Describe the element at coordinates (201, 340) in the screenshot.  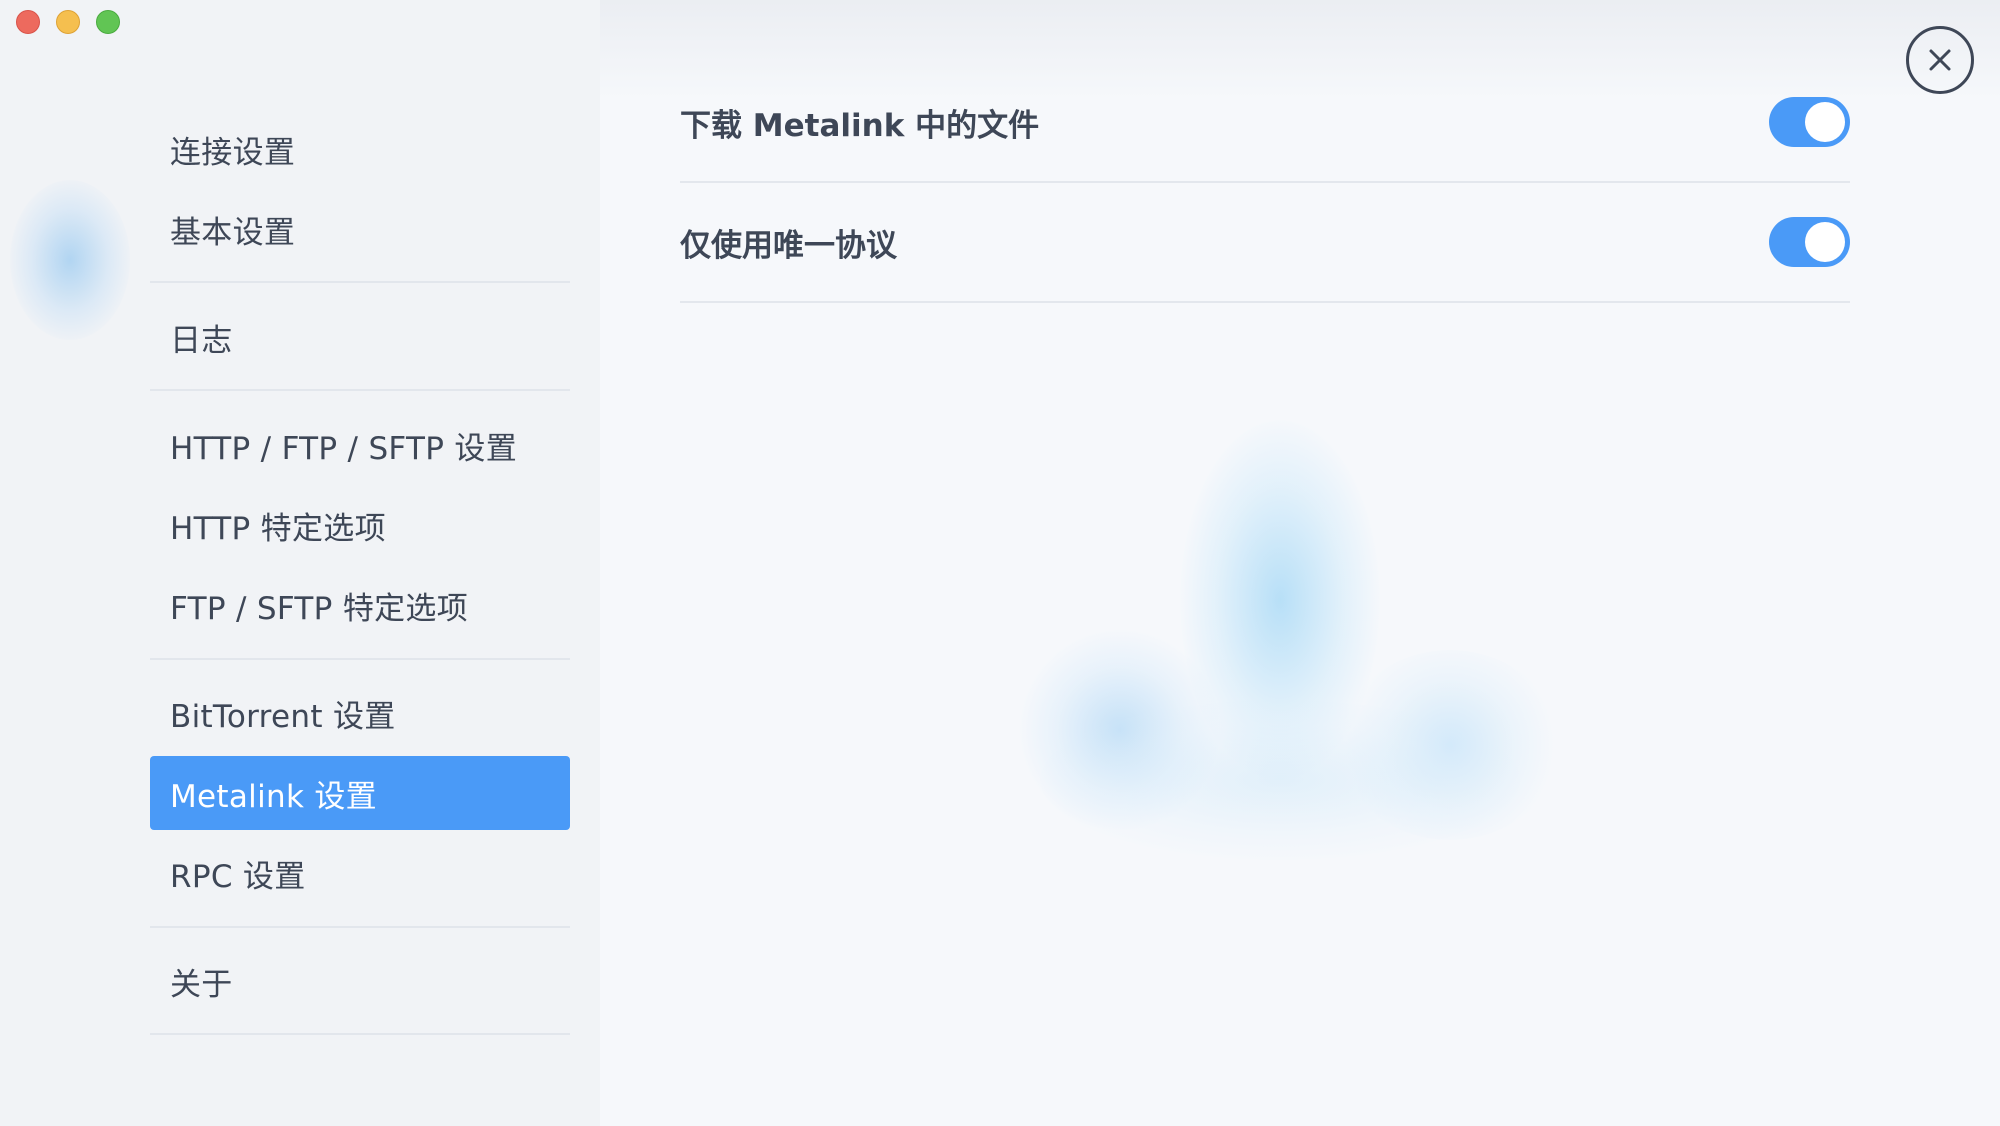
I see `sidebar-item-label: 日志` at that location.